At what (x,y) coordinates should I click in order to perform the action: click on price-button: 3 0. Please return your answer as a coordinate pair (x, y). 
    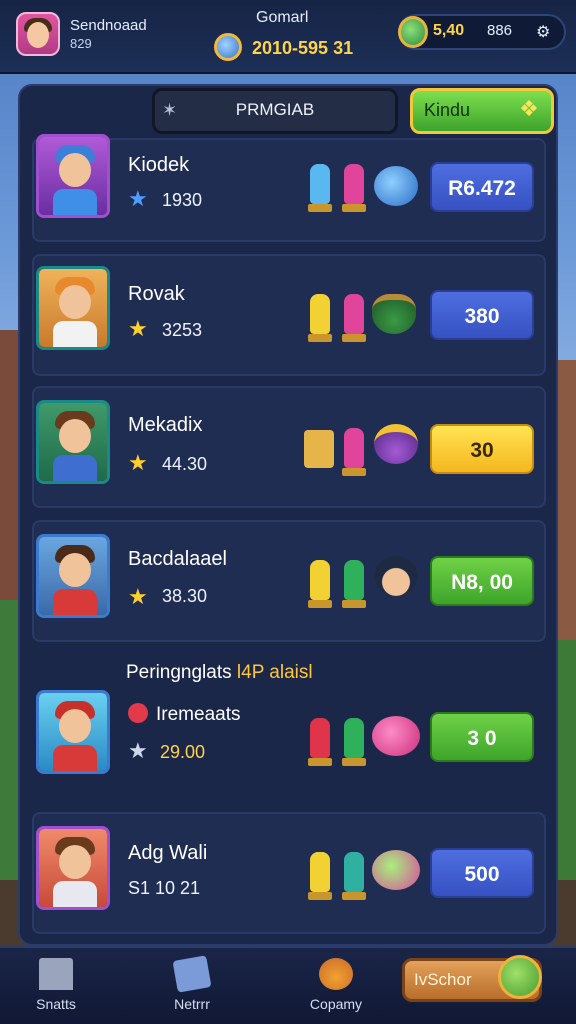
    Looking at the image, I should click on (482, 737).